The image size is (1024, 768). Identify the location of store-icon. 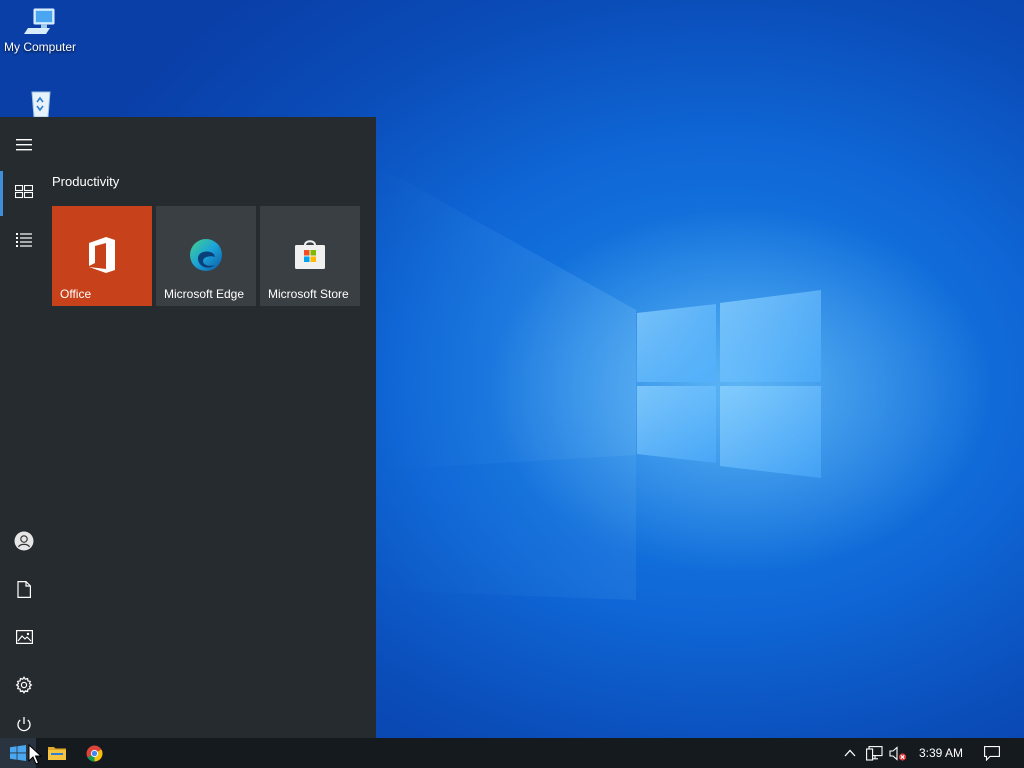
(310, 254).